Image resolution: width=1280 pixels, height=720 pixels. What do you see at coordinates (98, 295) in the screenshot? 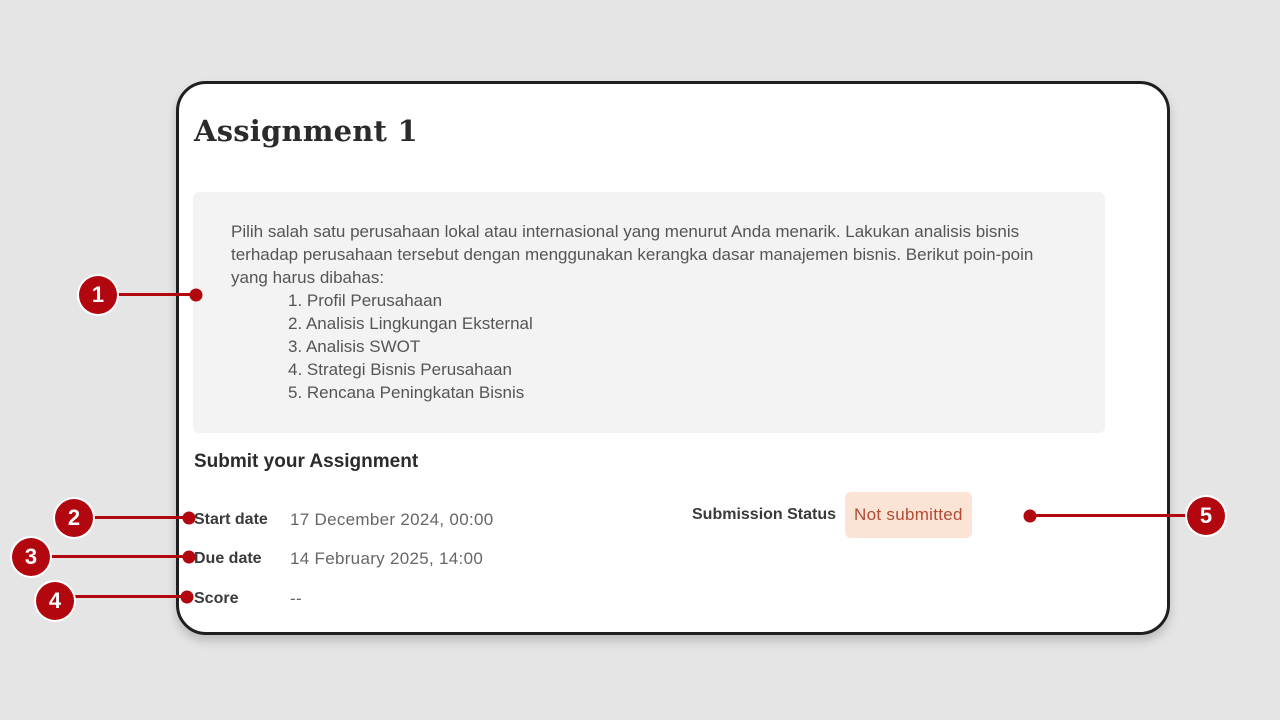
I see `callout-1-badge: 1` at bounding box center [98, 295].